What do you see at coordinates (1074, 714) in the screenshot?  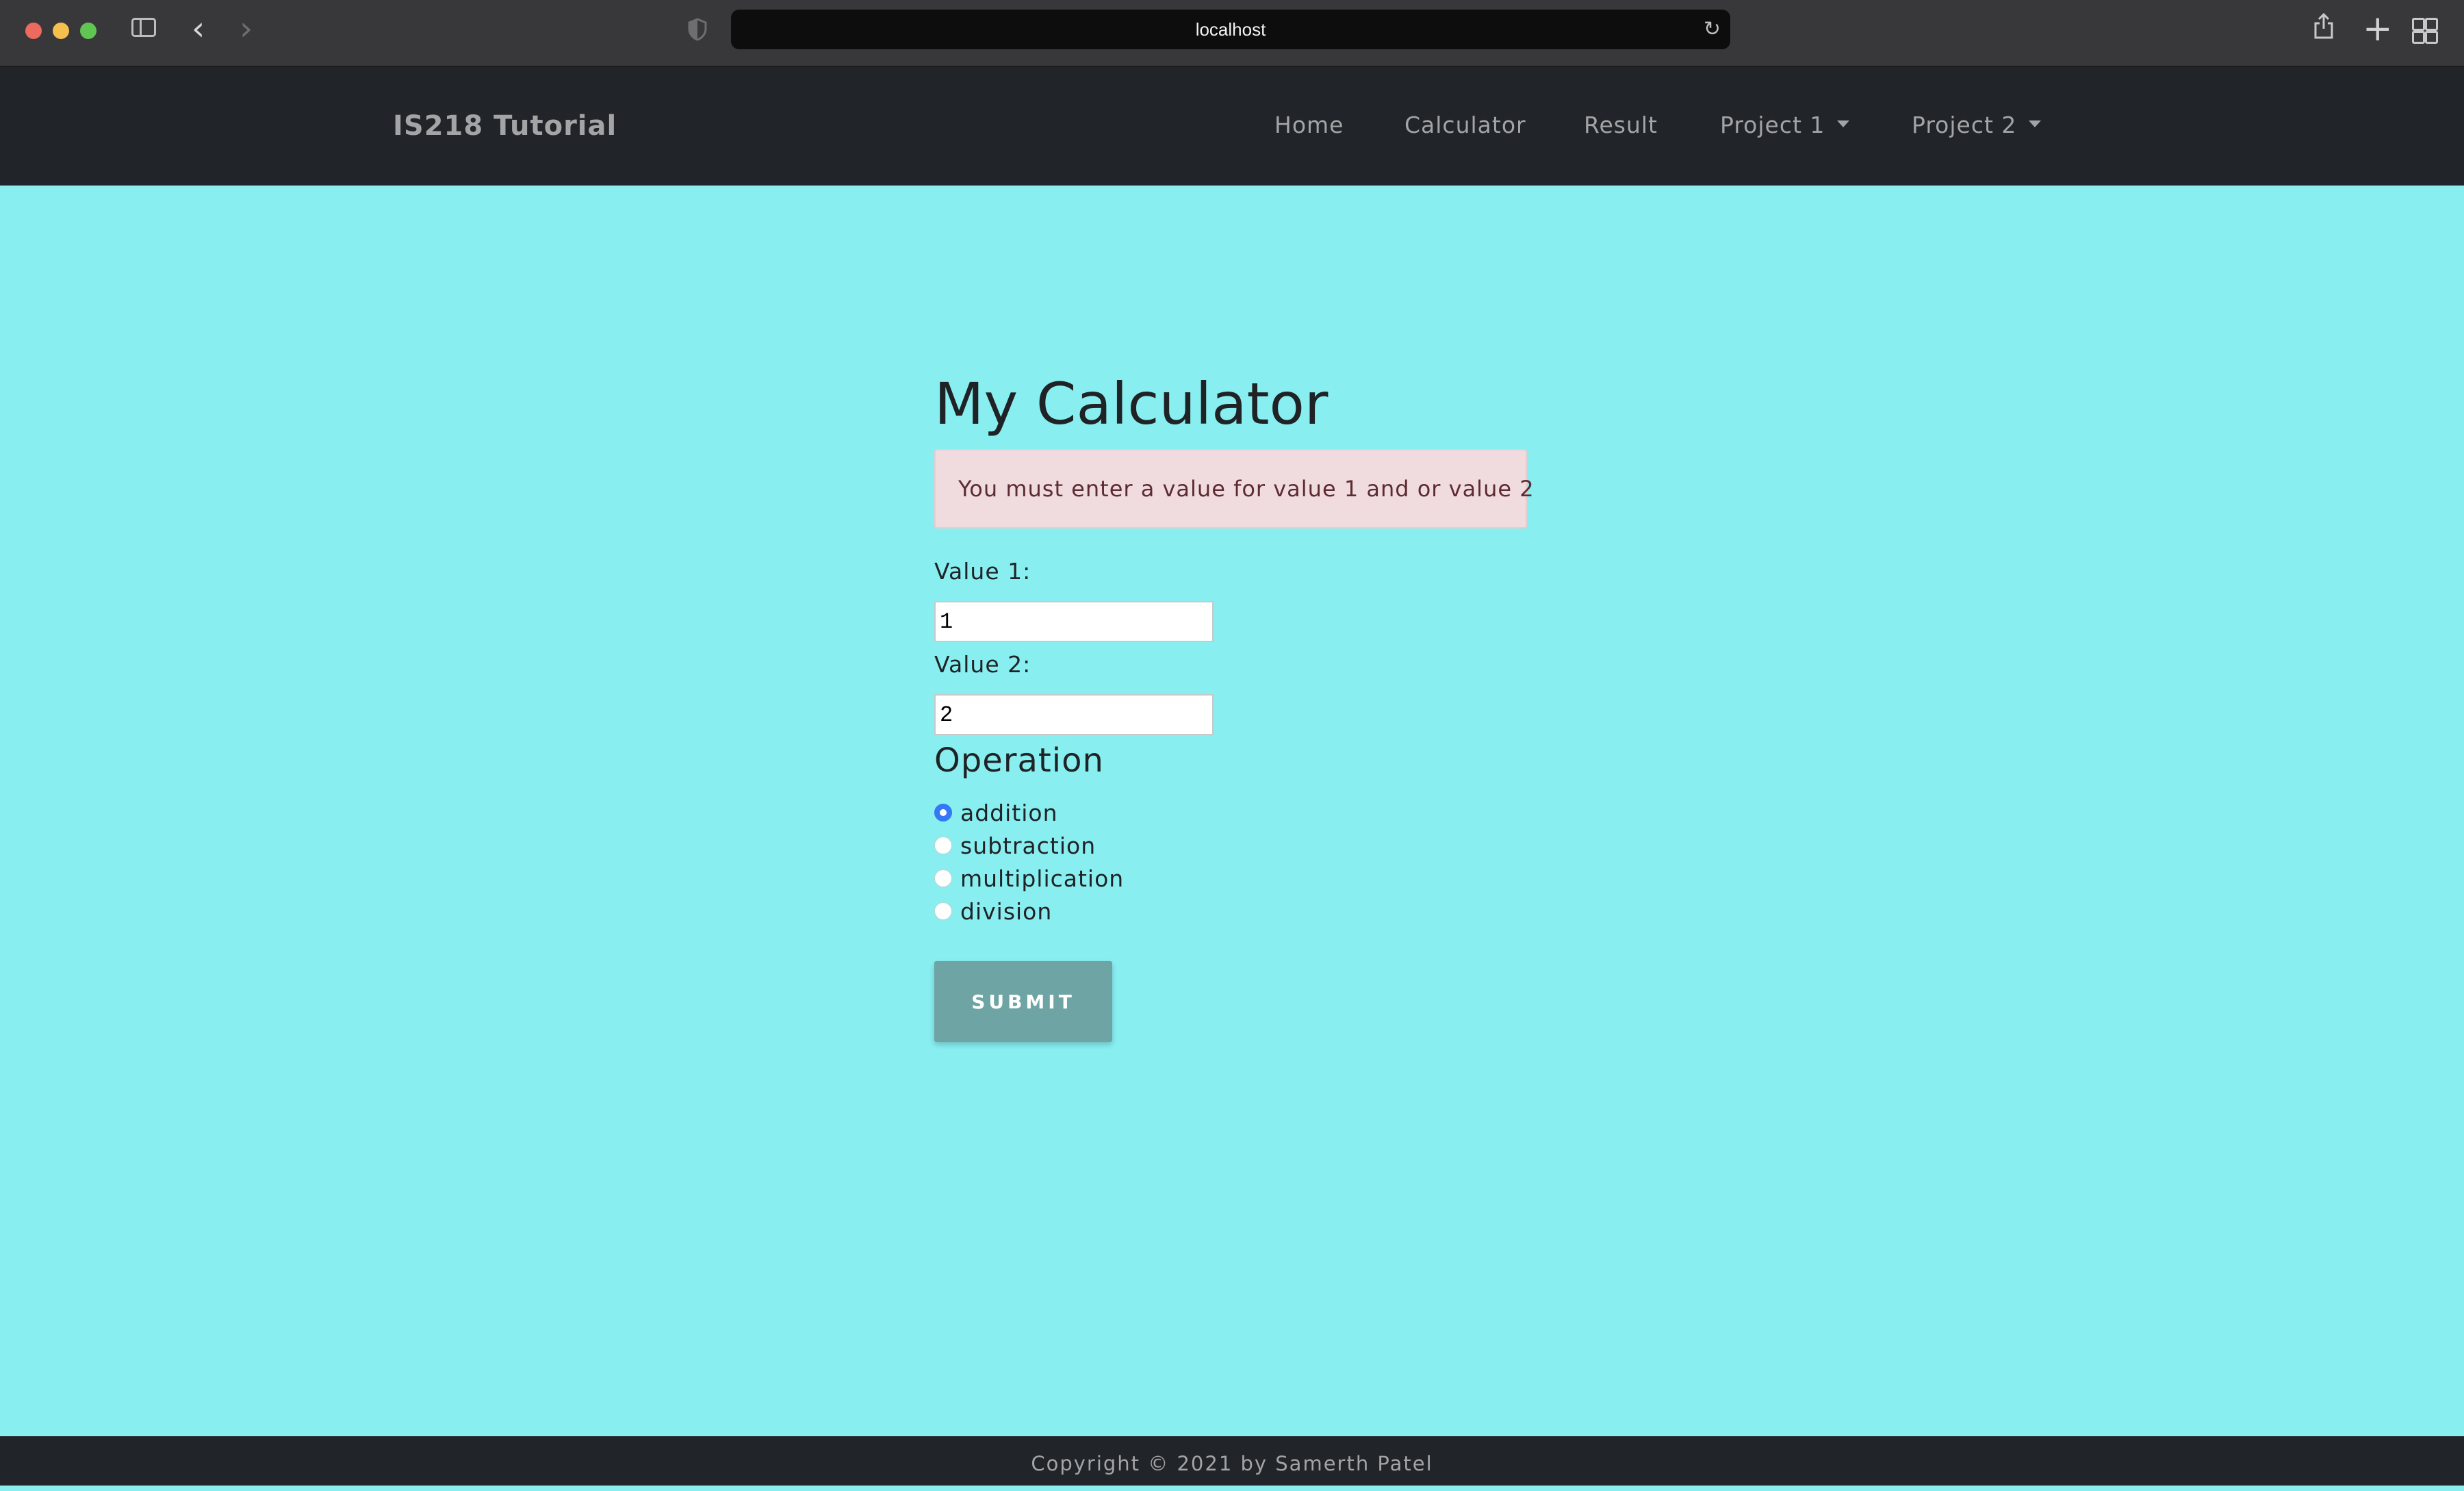 I see `value2-input` at bounding box center [1074, 714].